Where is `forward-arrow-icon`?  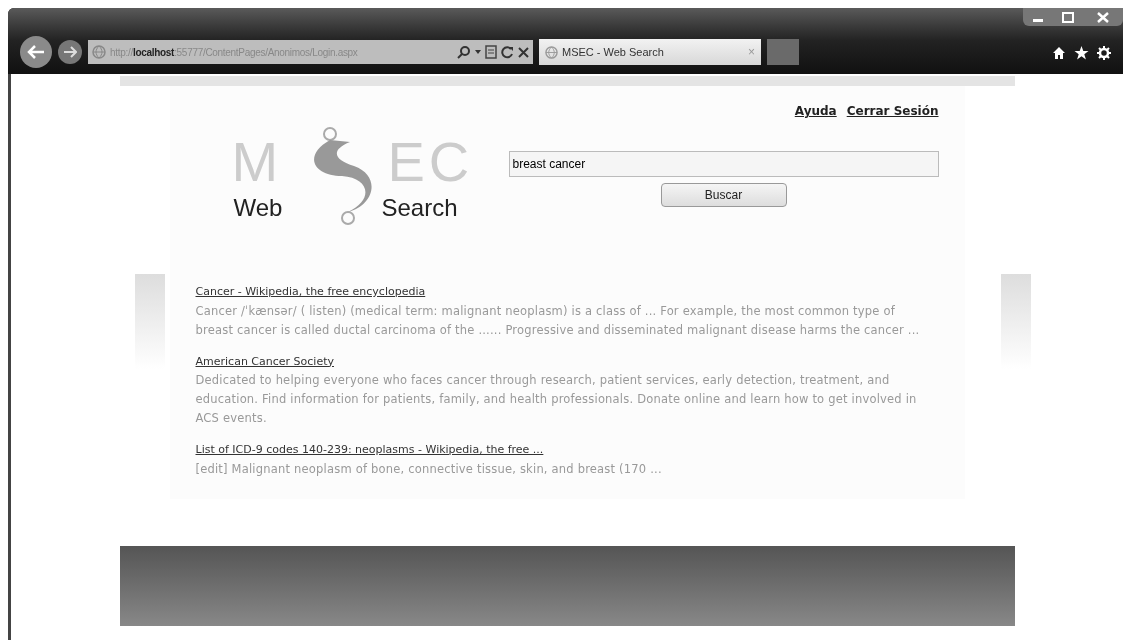
forward-arrow-icon is located at coordinates (70, 52).